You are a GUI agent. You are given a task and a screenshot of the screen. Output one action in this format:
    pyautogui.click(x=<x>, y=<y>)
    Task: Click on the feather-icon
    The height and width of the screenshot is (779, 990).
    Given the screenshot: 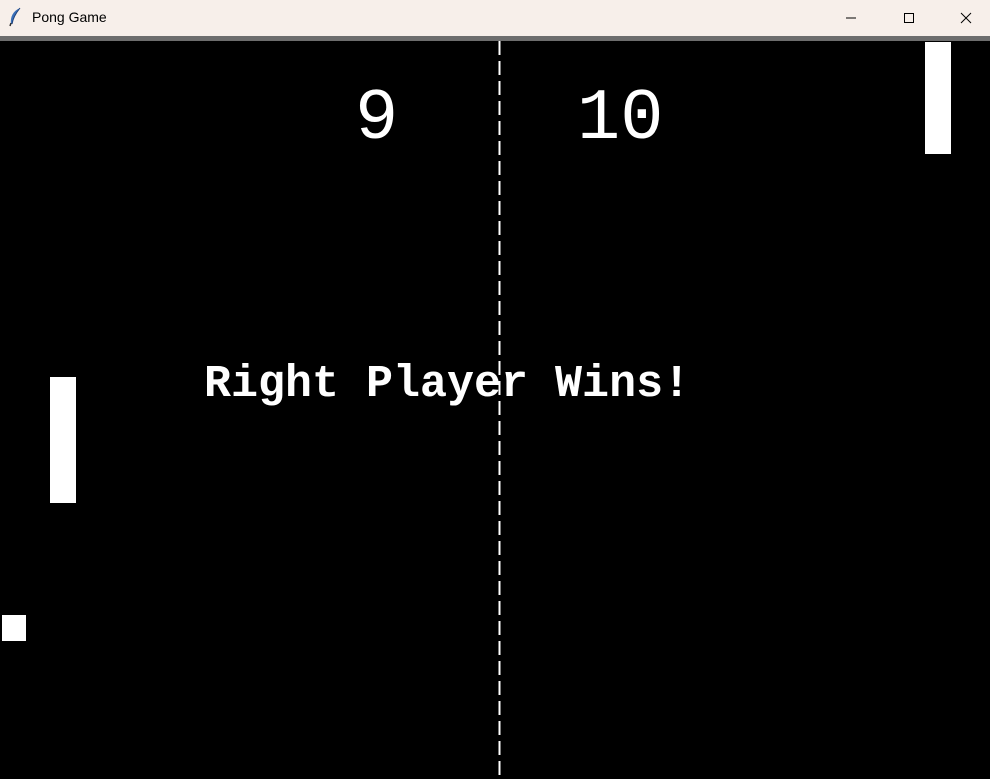 What is the action you would take?
    pyautogui.click(x=15, y=17)
    